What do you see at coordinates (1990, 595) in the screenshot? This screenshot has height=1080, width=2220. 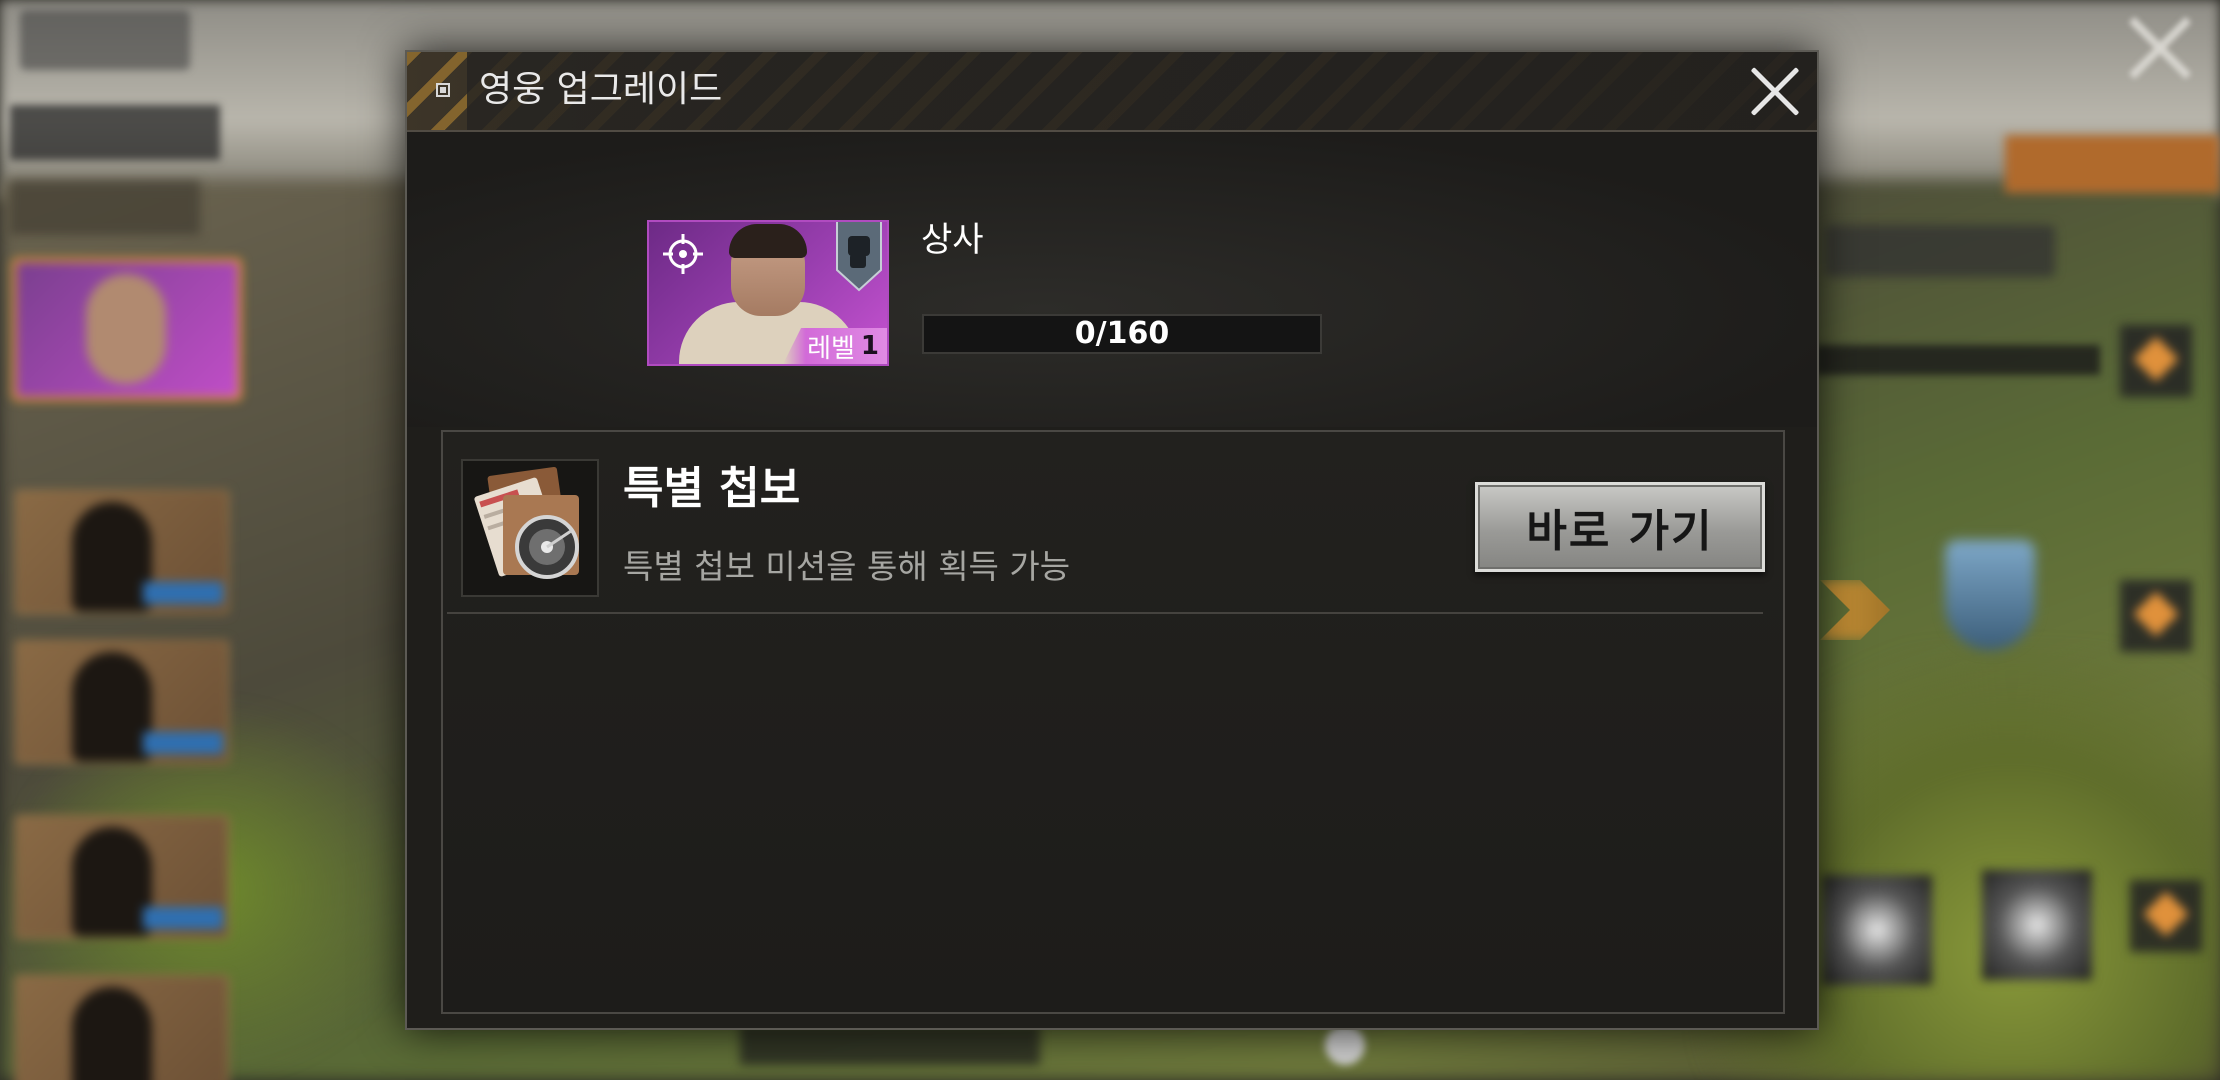 I see `background-shield-icon` at bounding box center [1990, 595].